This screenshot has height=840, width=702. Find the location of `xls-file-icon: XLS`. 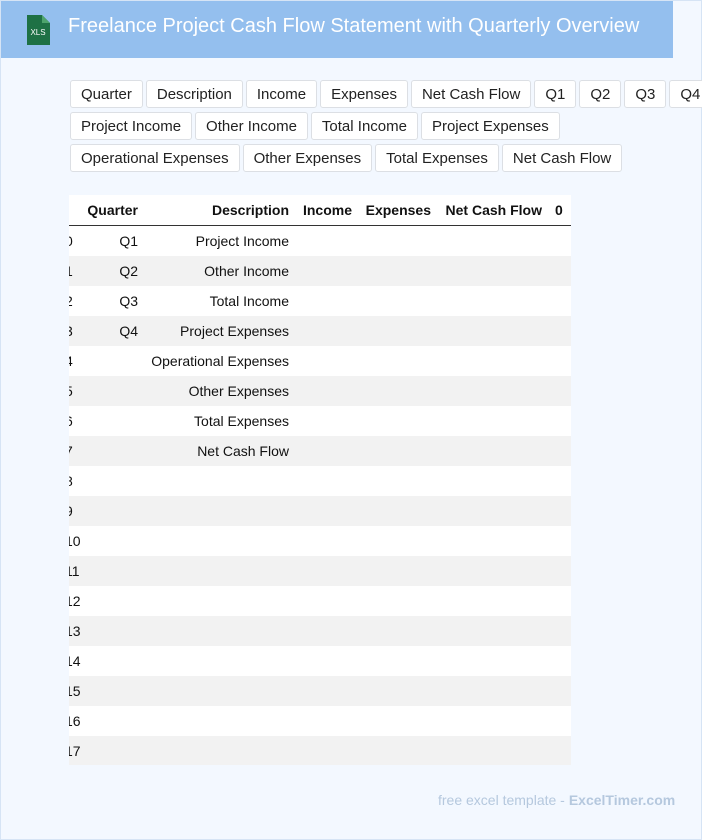

xls-file-icon: XLS is located at coordinates (38, 30).